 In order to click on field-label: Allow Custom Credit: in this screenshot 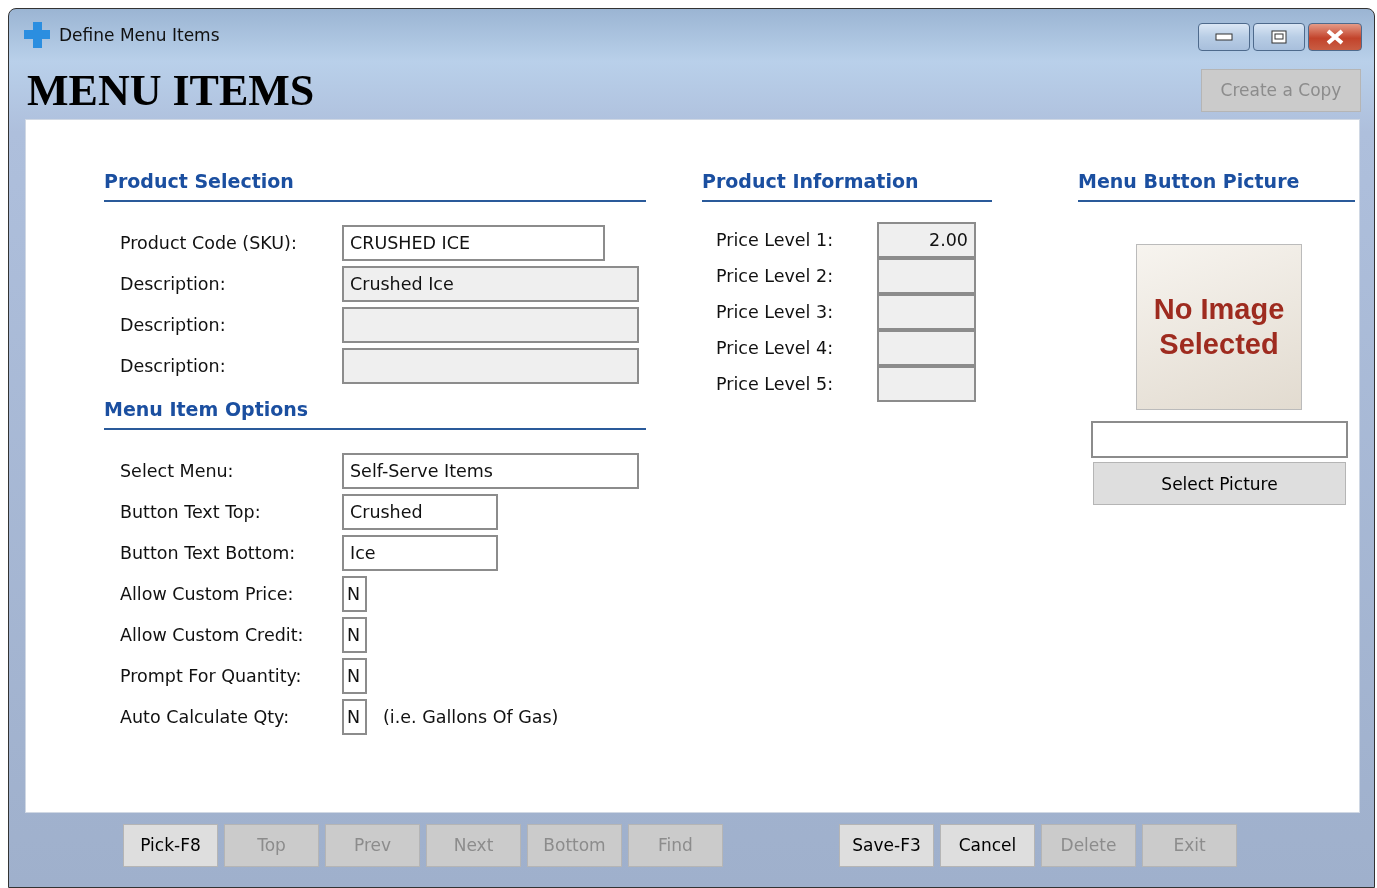, I will do `click(212, 634)`.